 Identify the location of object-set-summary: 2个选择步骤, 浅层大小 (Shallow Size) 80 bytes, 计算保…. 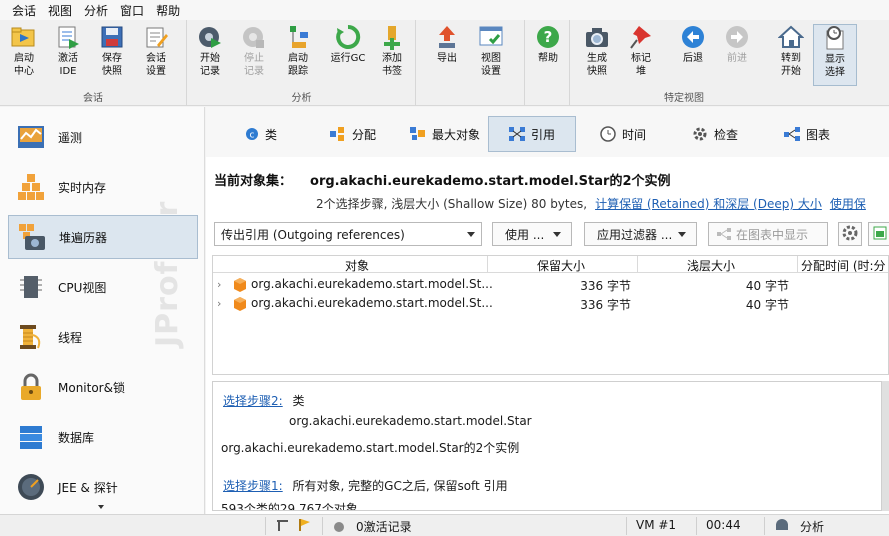
(591, 203).